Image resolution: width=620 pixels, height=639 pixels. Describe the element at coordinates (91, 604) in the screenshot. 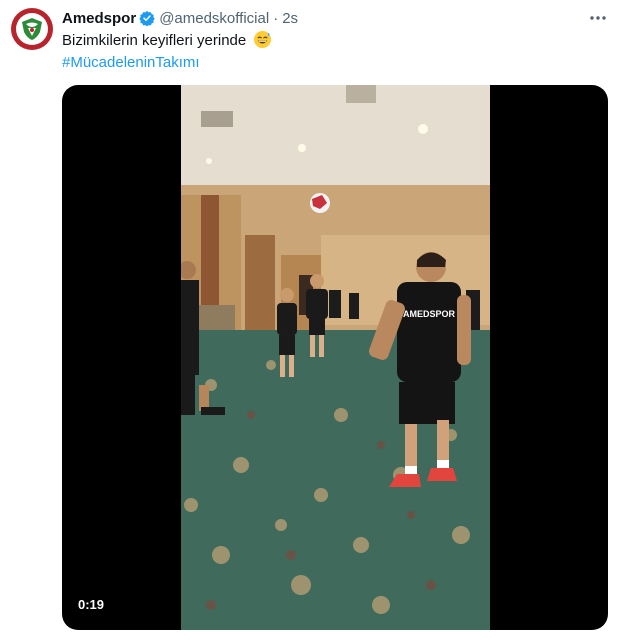

I see `video-duration: 0:19` at that location.